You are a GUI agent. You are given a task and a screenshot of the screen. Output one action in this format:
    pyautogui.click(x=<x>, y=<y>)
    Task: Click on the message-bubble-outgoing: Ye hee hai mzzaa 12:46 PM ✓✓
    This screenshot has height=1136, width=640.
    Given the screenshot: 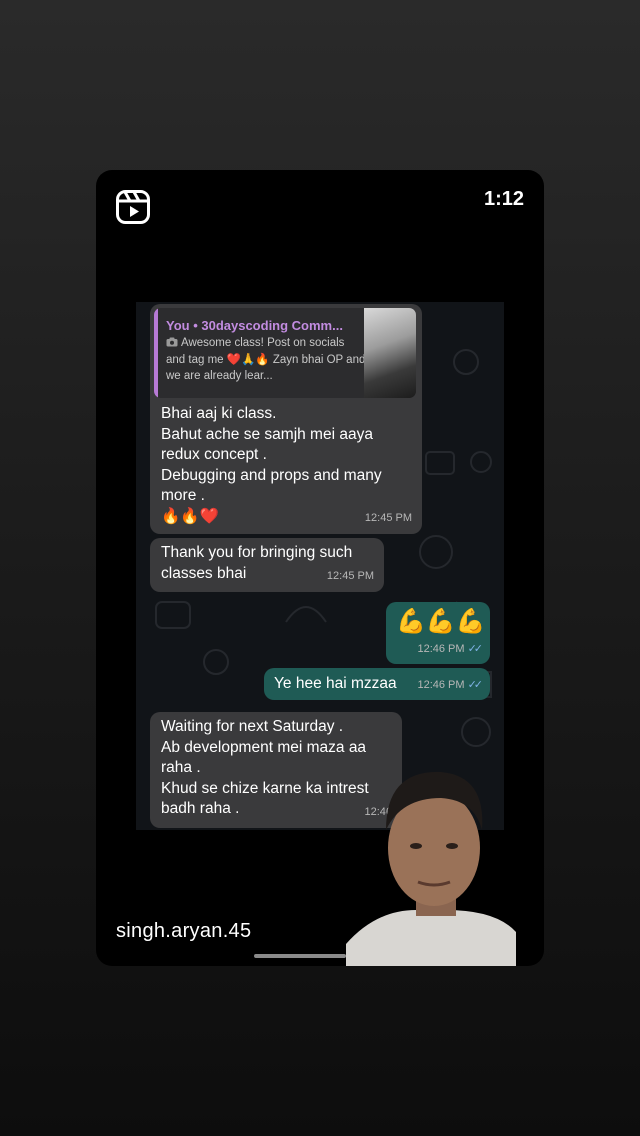 What is the action you would take?
    pyautogui.click(x=377, y=684)
    